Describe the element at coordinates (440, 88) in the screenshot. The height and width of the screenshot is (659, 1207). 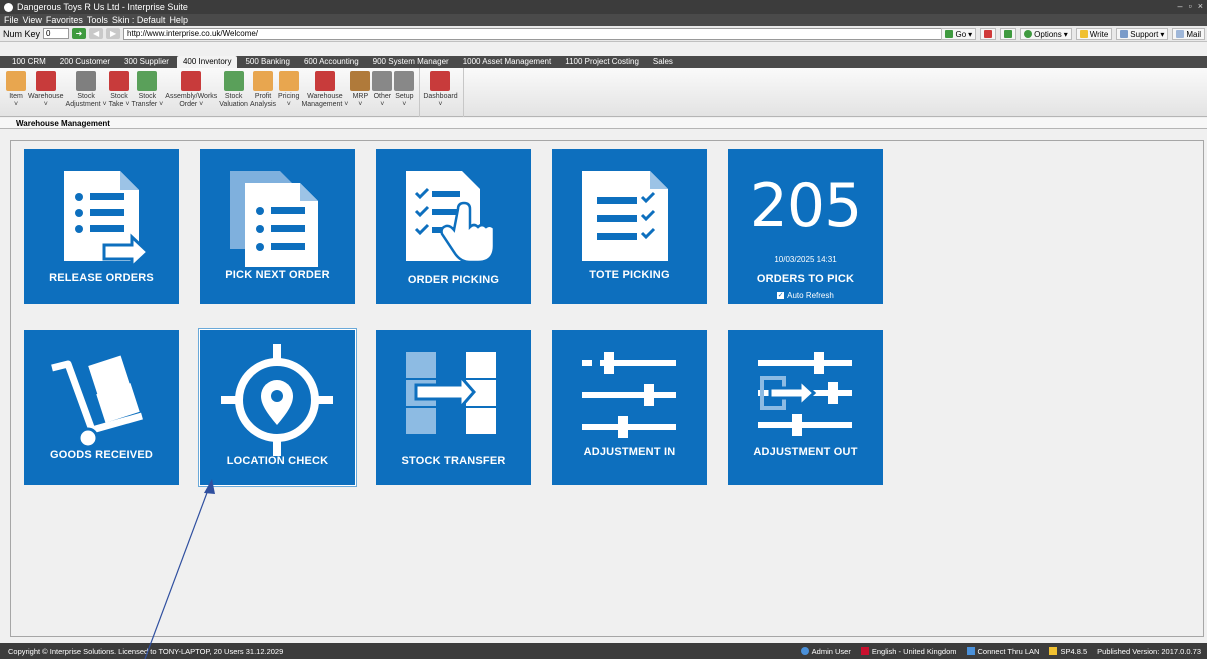
I see `ribbon-dashboard-button: Dashboard ˅` at that location.